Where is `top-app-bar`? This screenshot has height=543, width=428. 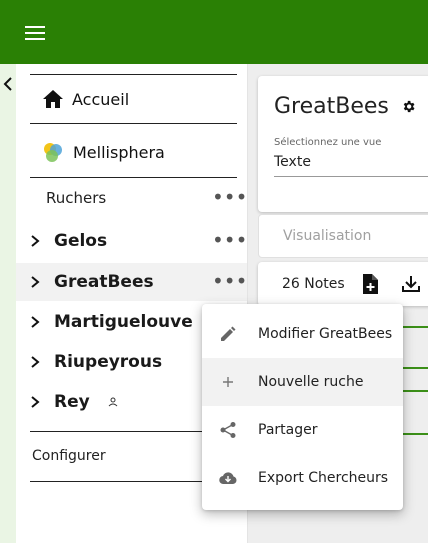 top-app-bar is located at coordinates (214, 32).